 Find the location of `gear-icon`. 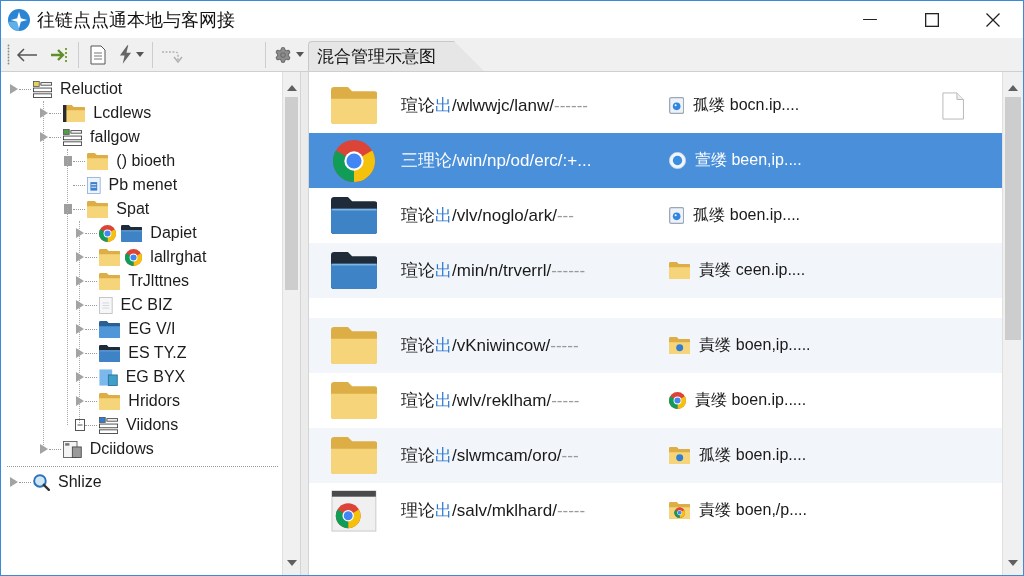

gear-icon is located at coordinates (283, 54).